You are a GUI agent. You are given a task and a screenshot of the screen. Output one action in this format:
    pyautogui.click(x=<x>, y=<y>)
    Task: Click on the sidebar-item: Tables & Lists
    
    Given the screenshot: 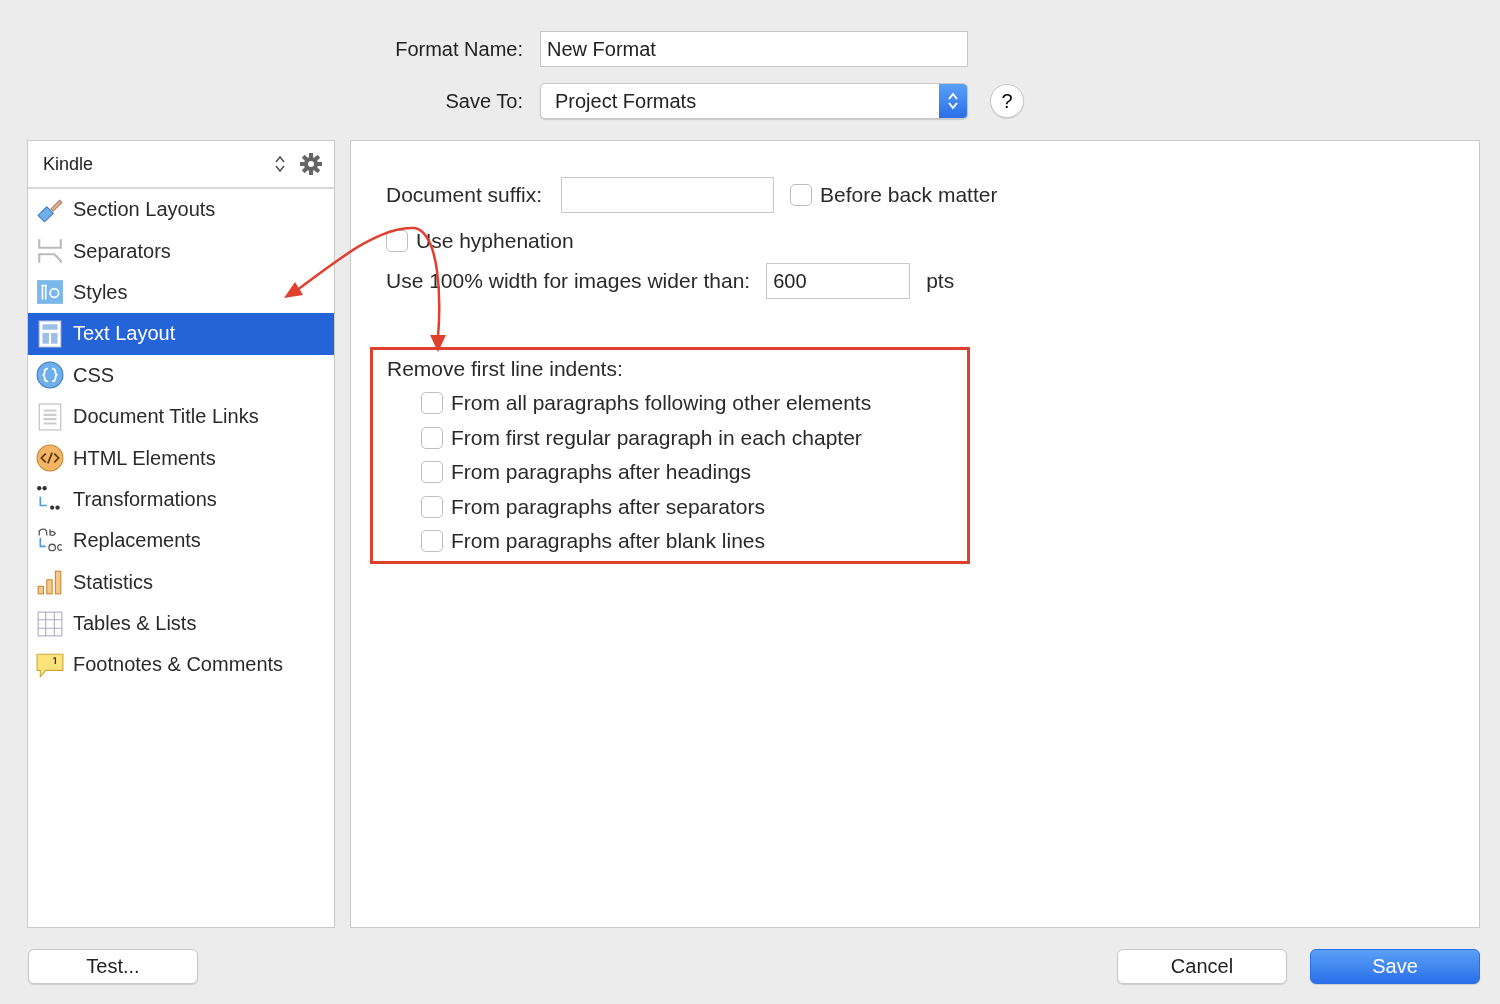 What is the action you would take?
    pyautogui.click(x=181, y=623)
    